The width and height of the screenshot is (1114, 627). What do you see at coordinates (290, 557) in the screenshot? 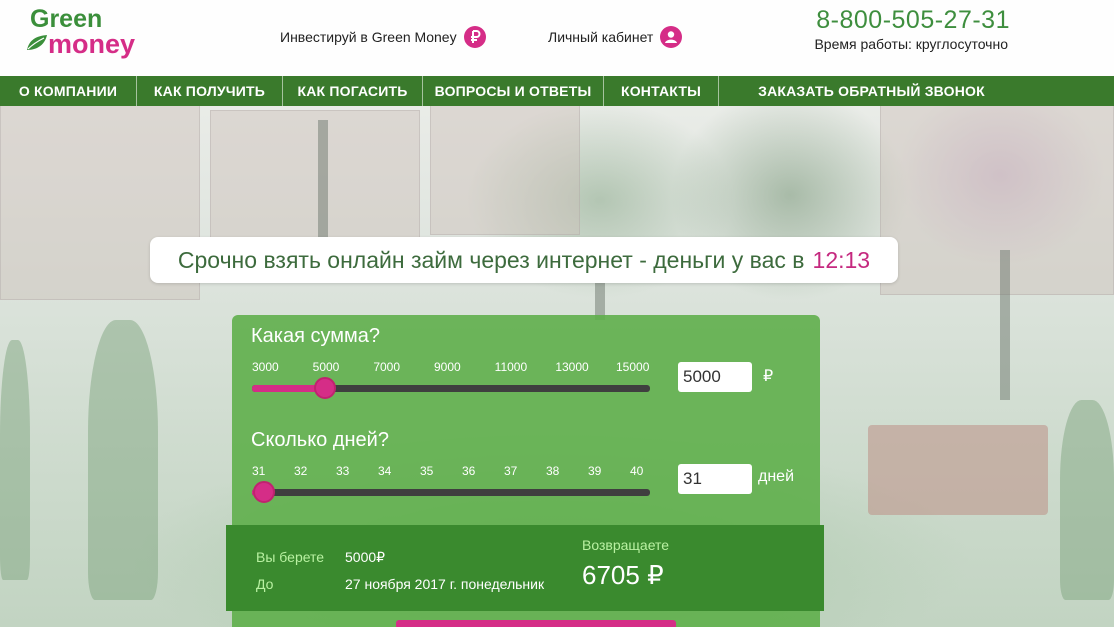
I see `take-label: Вы берете` at bounding box center [290, 557].